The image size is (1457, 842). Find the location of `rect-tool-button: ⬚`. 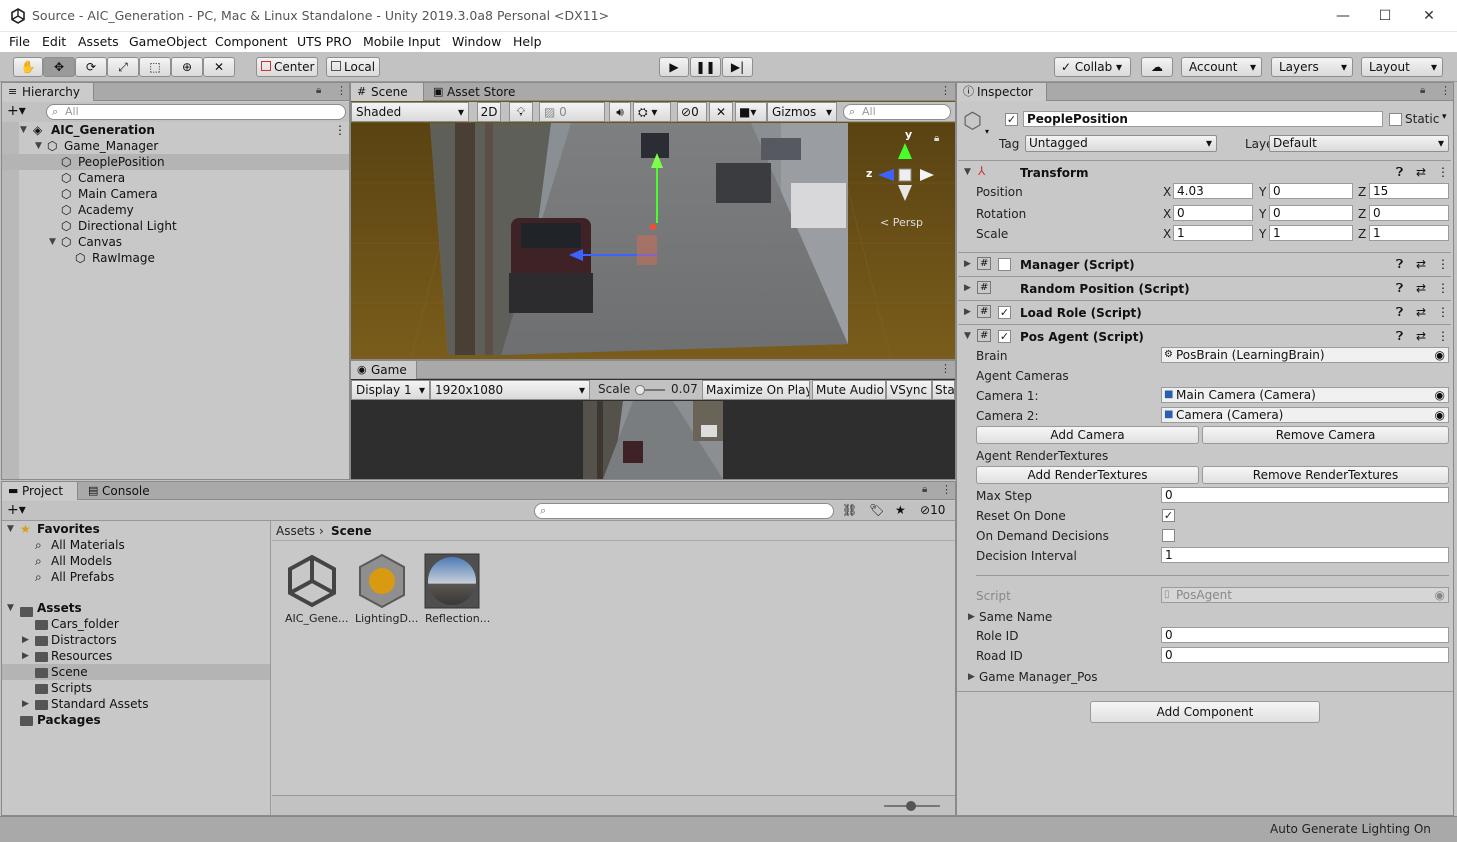

rect-tool-button: ⬚ is located at coordinates (155, 67).